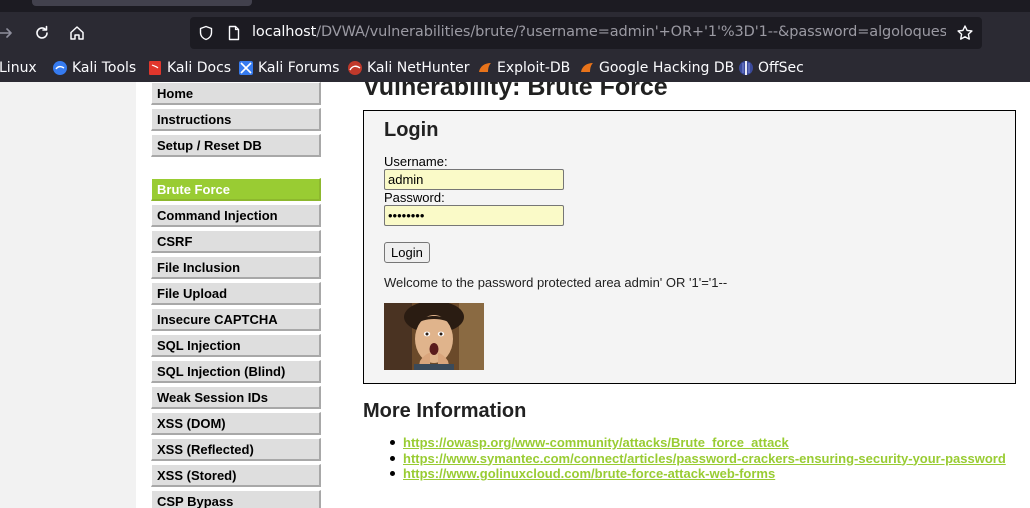  I want to click on username-input, so click(474, 179).